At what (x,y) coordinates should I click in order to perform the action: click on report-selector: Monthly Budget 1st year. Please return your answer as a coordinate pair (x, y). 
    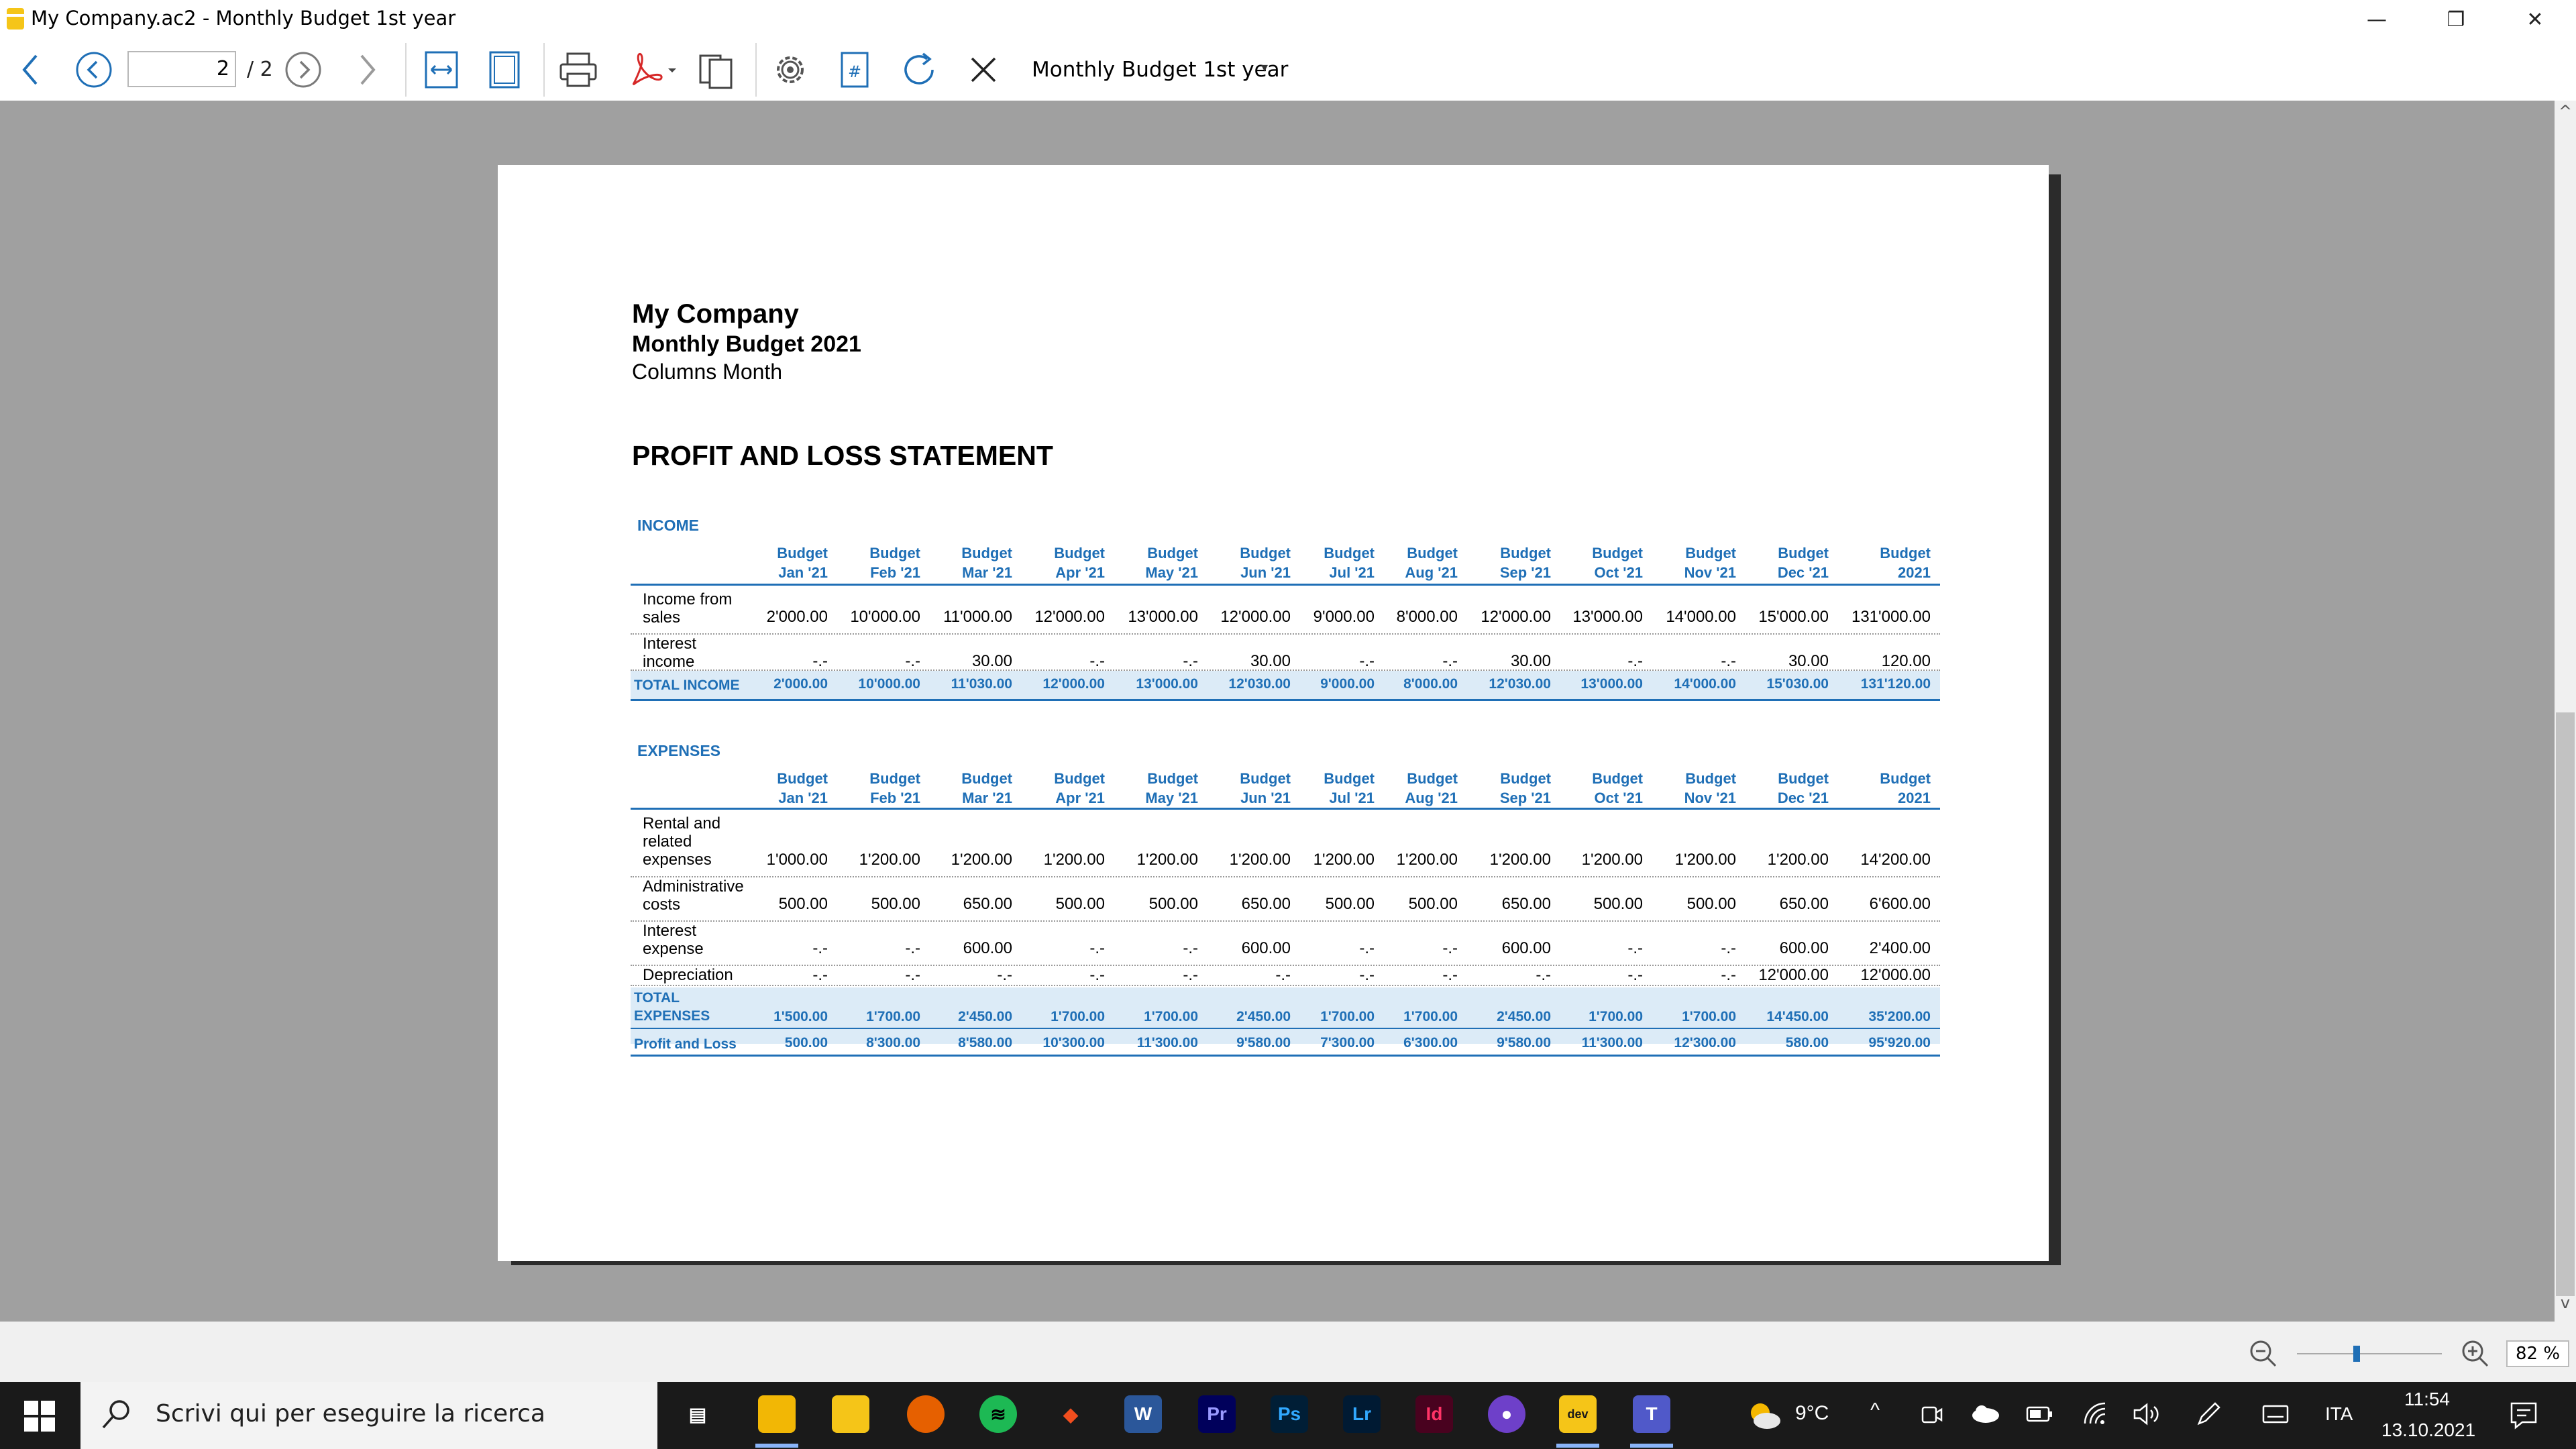
    Looking at the image, I should click on (1160, 70).